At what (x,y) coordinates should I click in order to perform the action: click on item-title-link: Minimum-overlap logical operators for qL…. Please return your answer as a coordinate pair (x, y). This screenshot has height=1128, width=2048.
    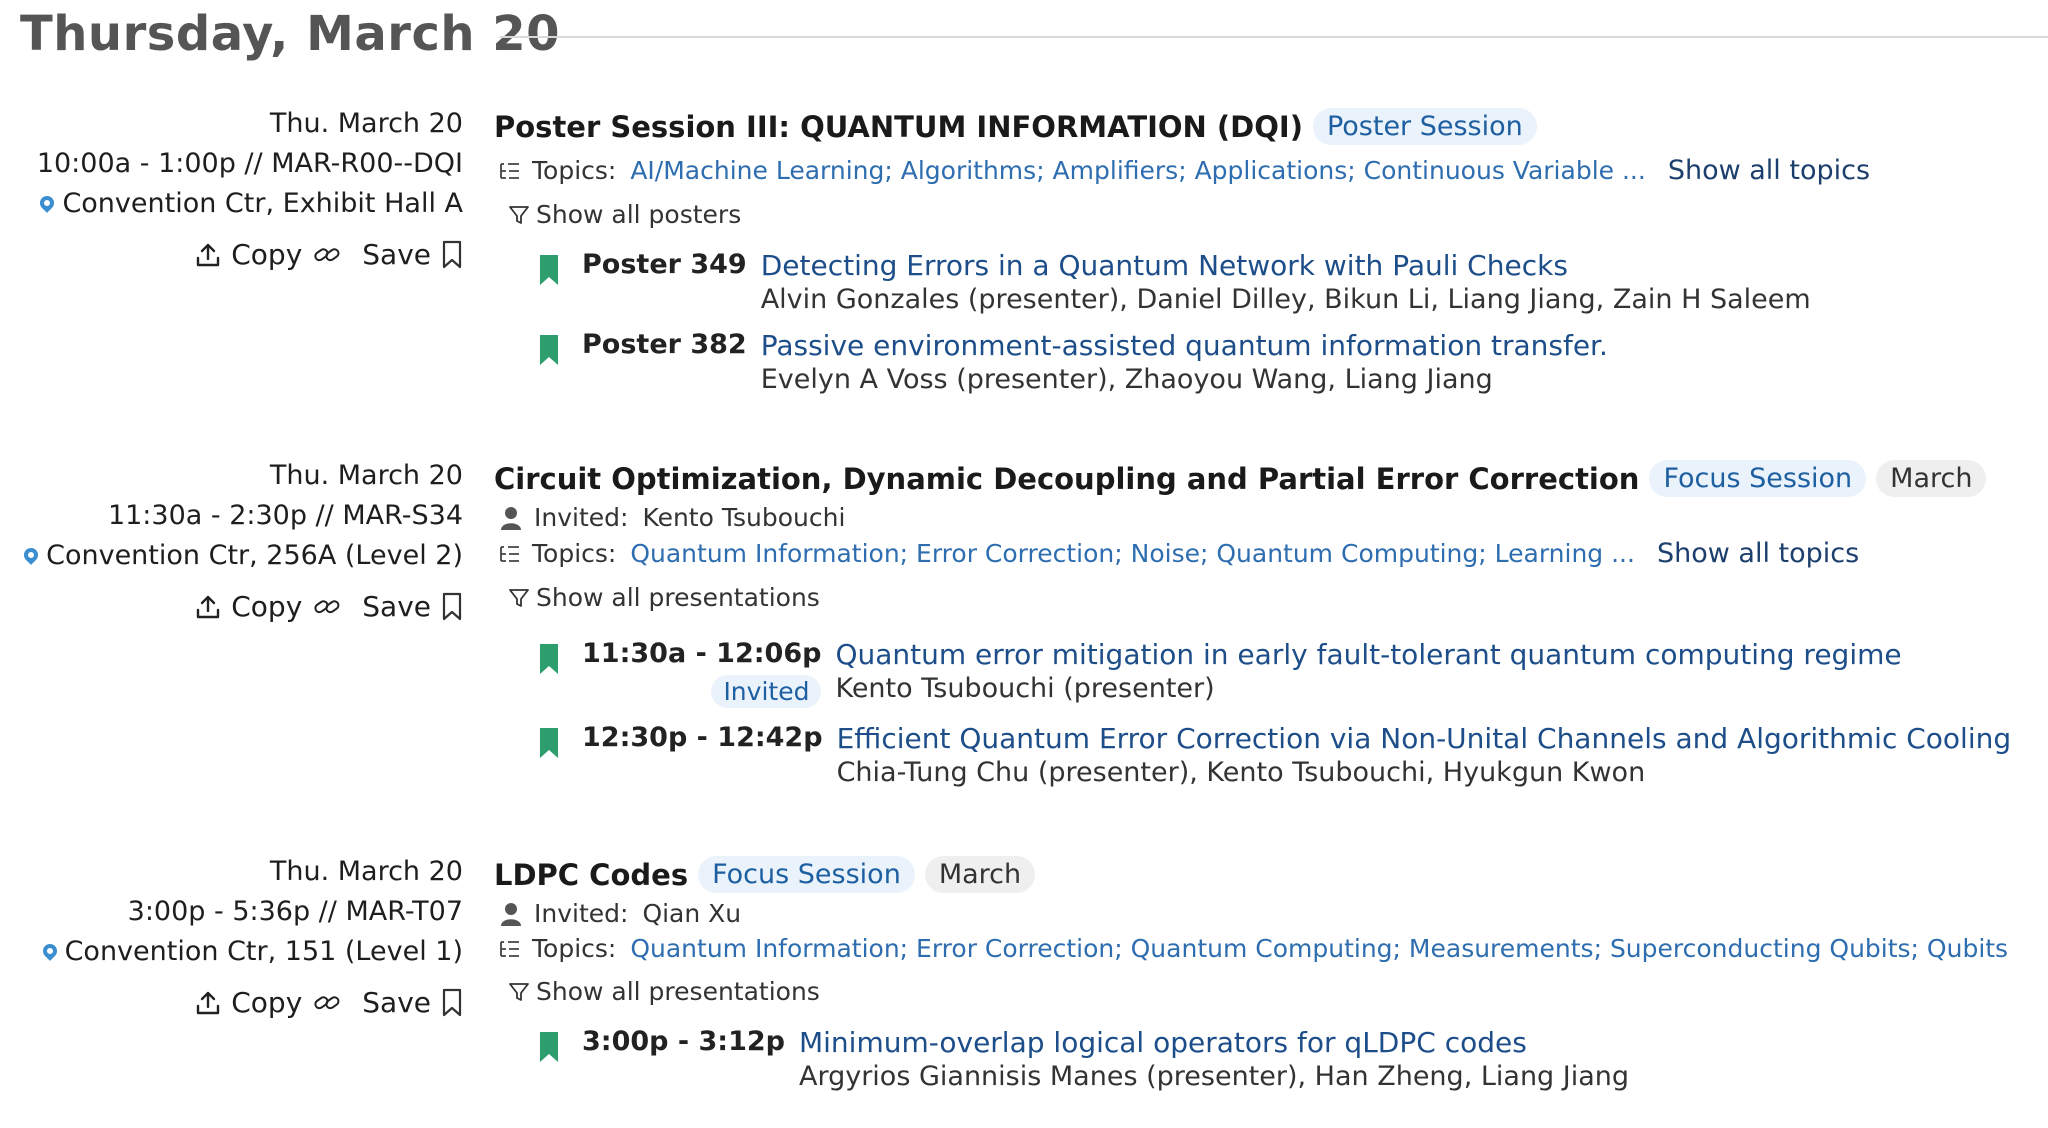
    Looking at the image, I should click on (1214, 1042).